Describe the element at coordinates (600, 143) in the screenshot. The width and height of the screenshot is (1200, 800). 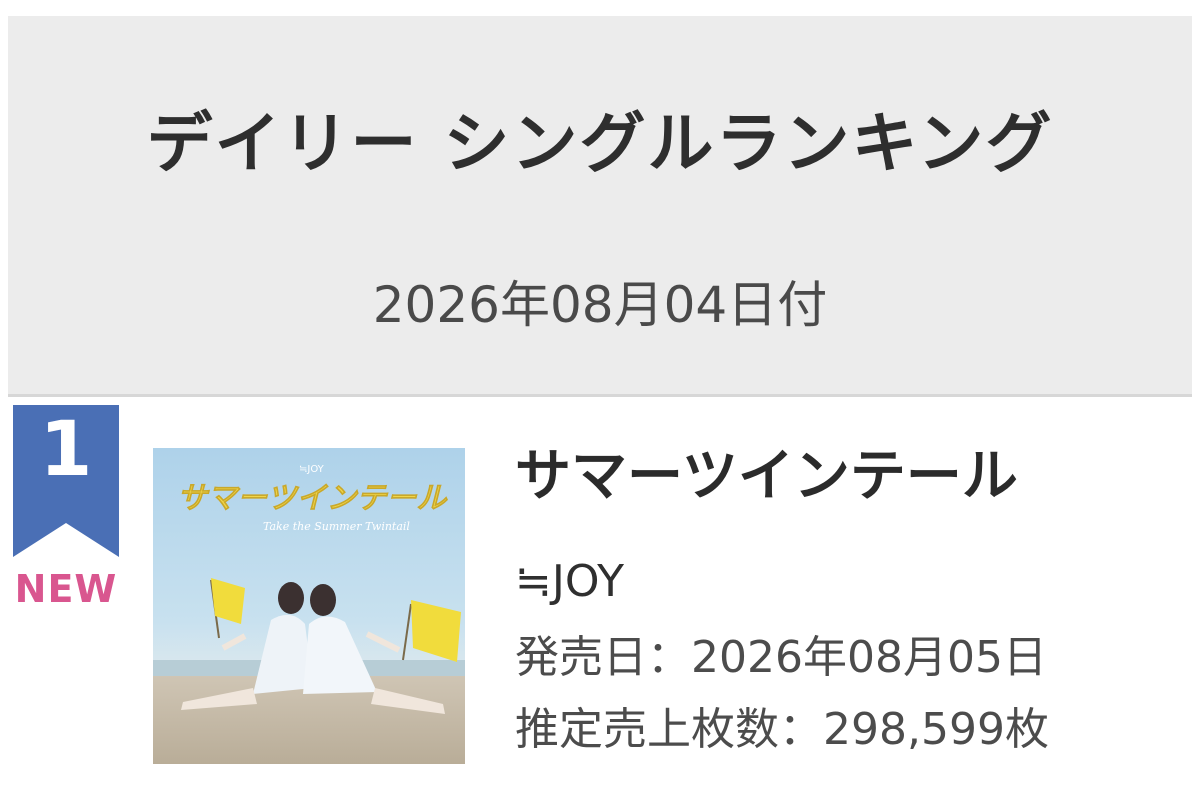
I see `ranking-title: デイリー シングルランキング` at that location.